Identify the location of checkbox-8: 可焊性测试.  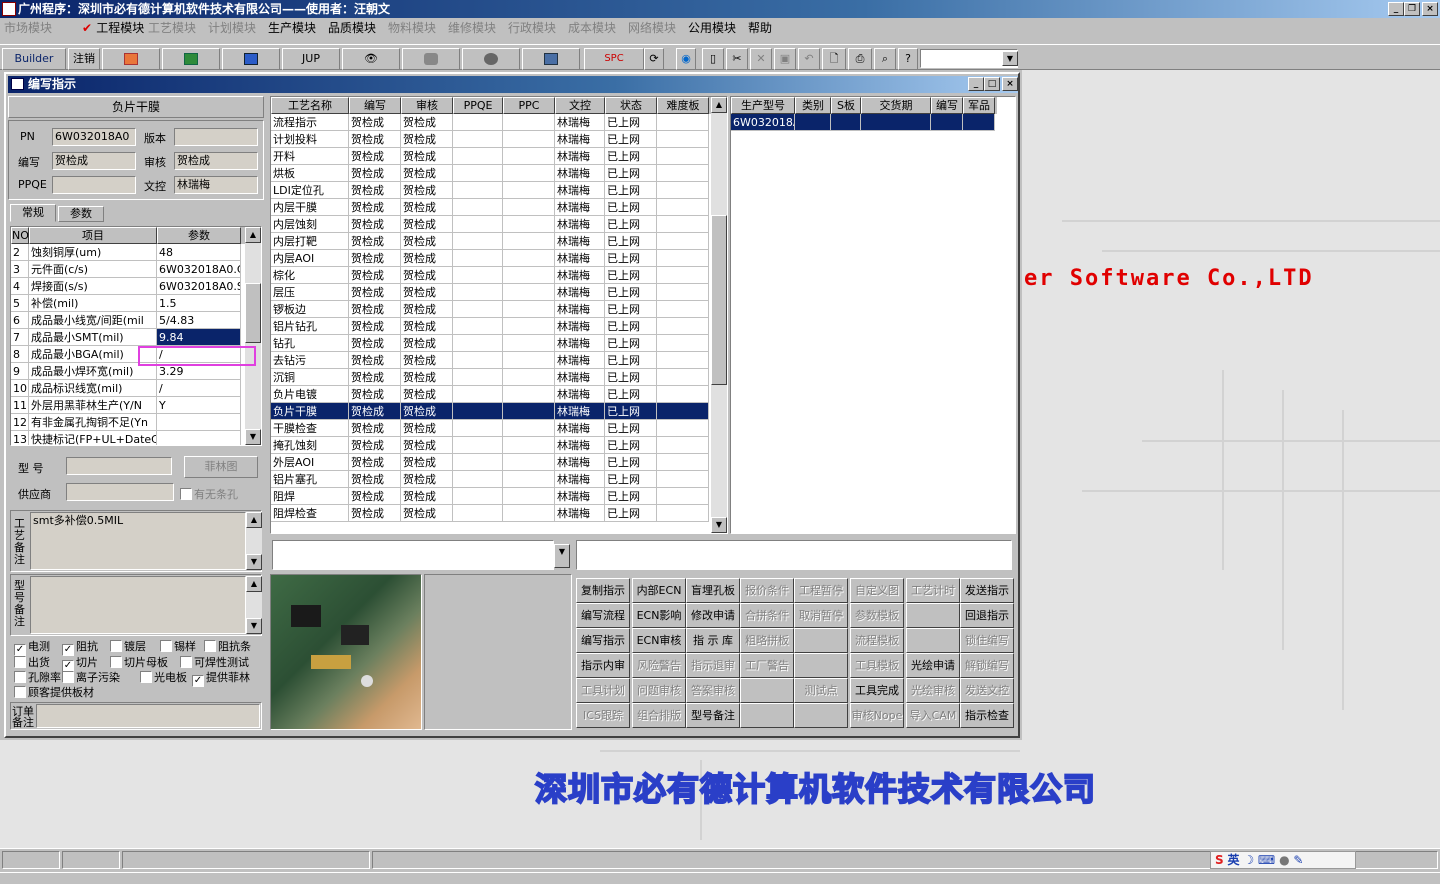
(214, 662).